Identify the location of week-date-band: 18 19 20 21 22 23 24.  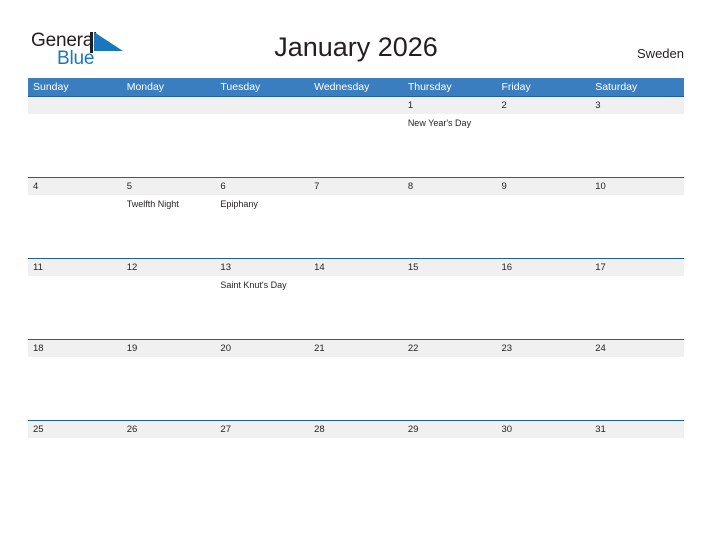
(356, 348).